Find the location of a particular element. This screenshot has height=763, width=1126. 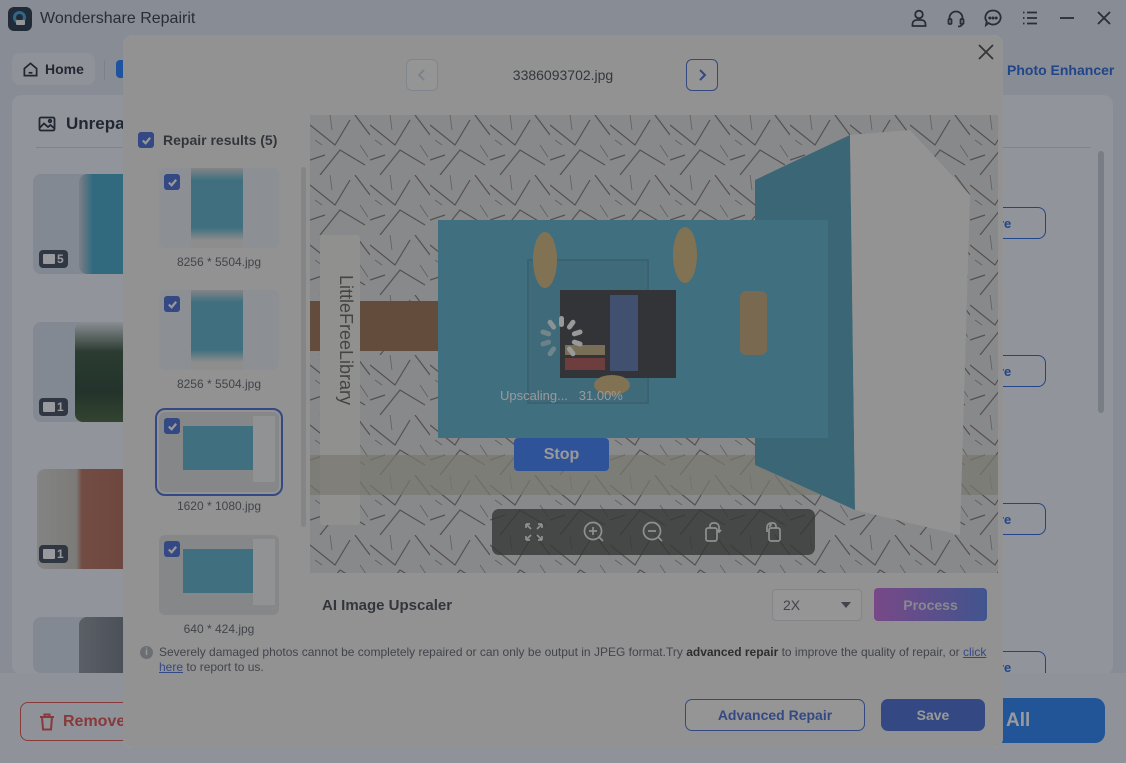

preview-toolbar is located at coordinates (653, 532).